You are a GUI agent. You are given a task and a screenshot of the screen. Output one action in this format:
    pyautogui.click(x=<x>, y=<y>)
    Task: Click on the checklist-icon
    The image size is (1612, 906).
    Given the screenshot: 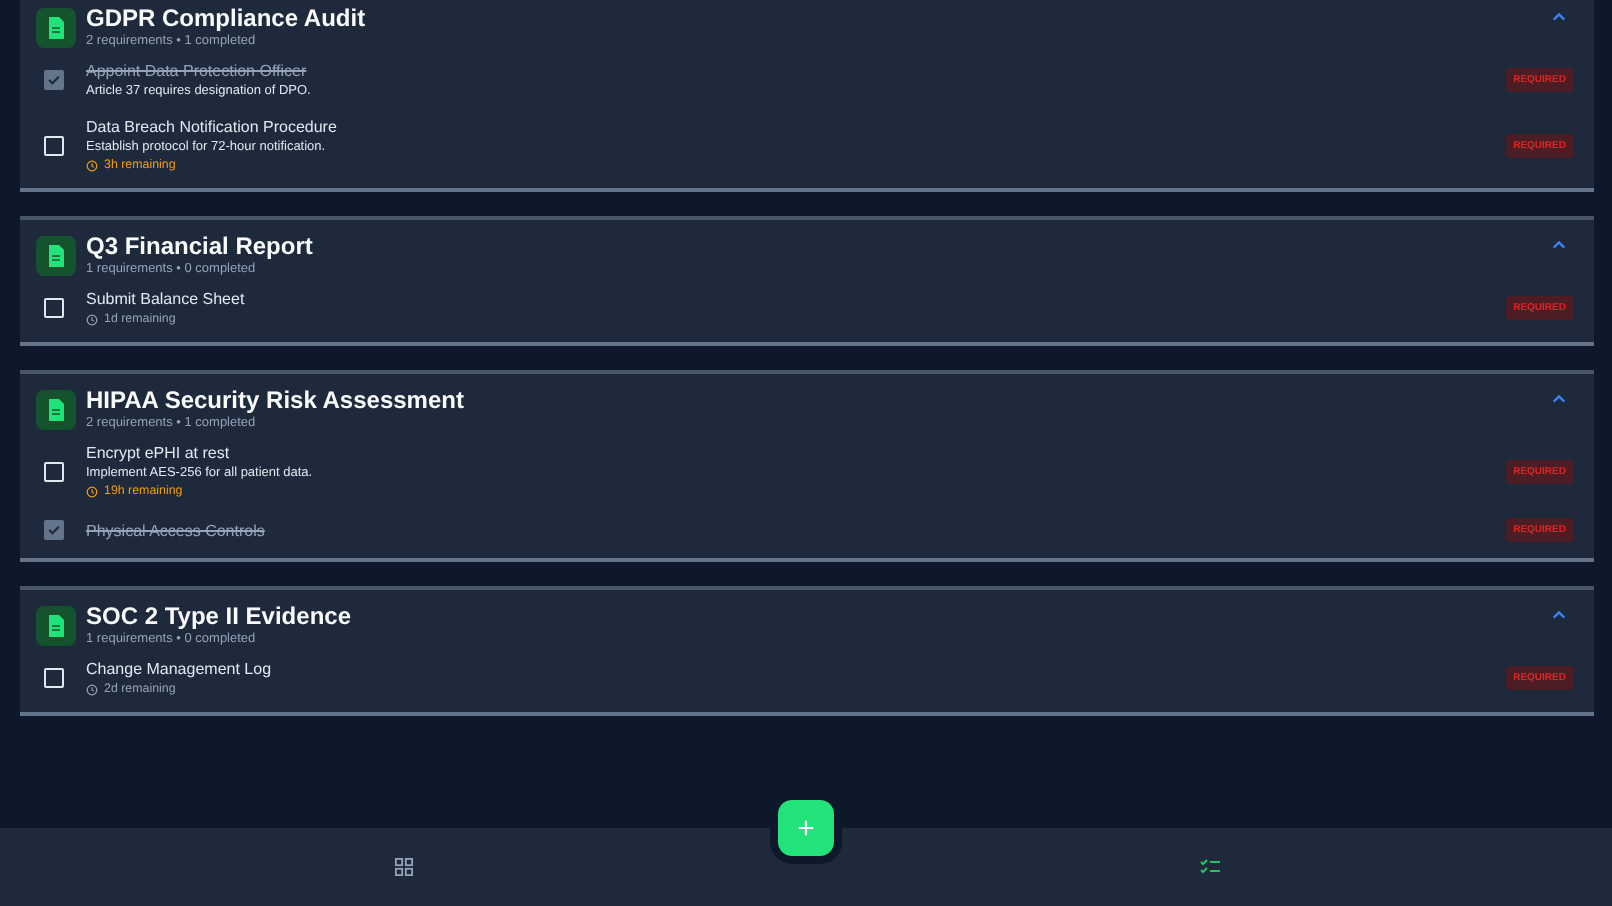 What is the action you would take?
    pyautogui.click(x=1209, y=867)
    